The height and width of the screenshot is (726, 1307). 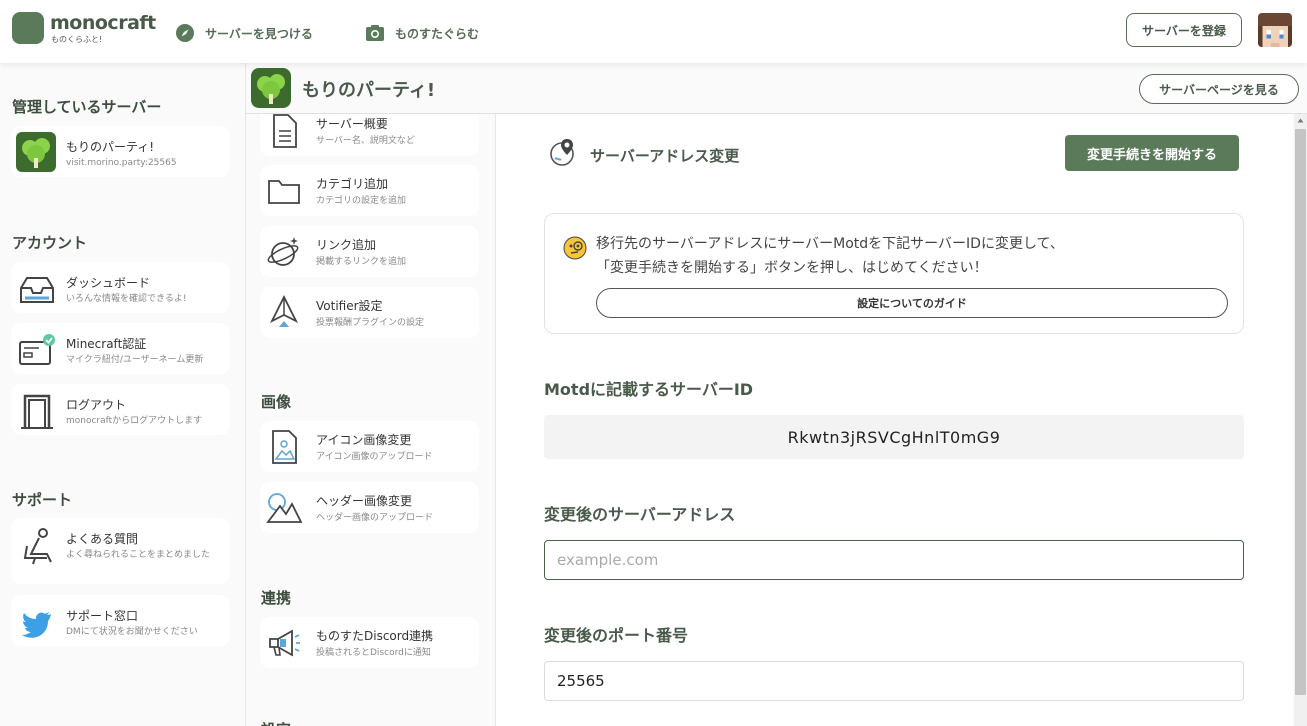 What do you see at coordinates (284, 643) in the screenshot?
I see `megaphone-icon` at bounding box center [284, 643].